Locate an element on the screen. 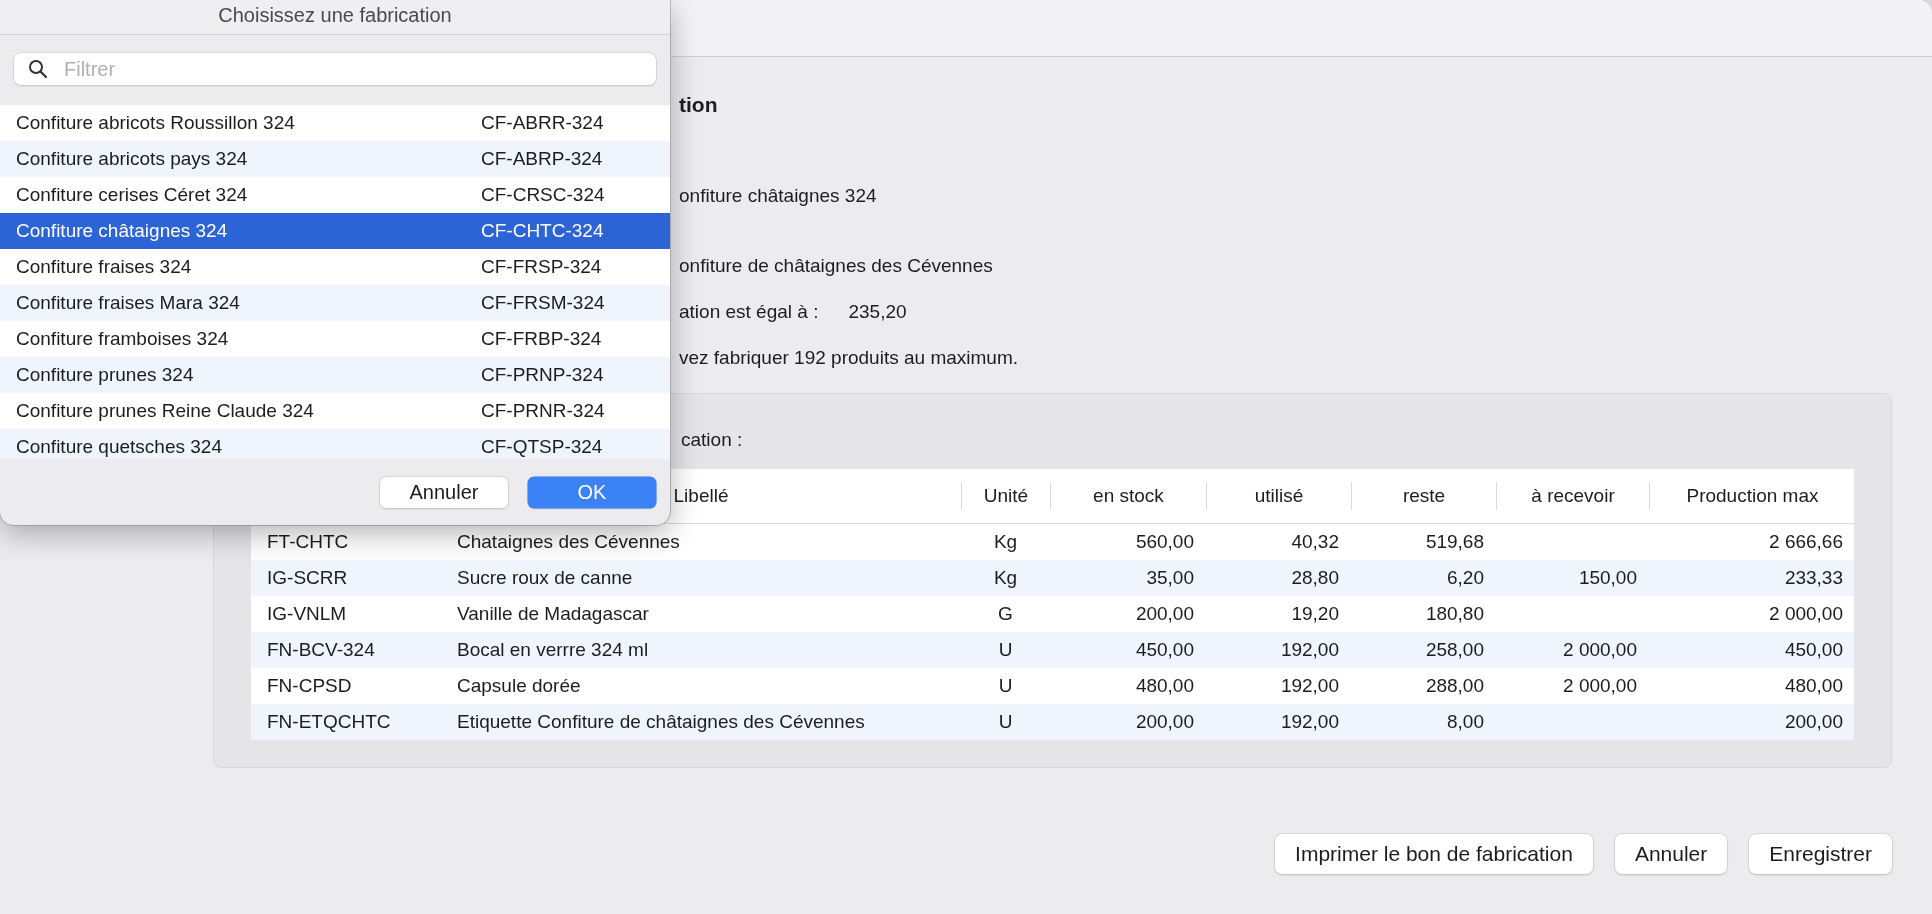  field-value: 235,20 is located at coordinates (877, 312).